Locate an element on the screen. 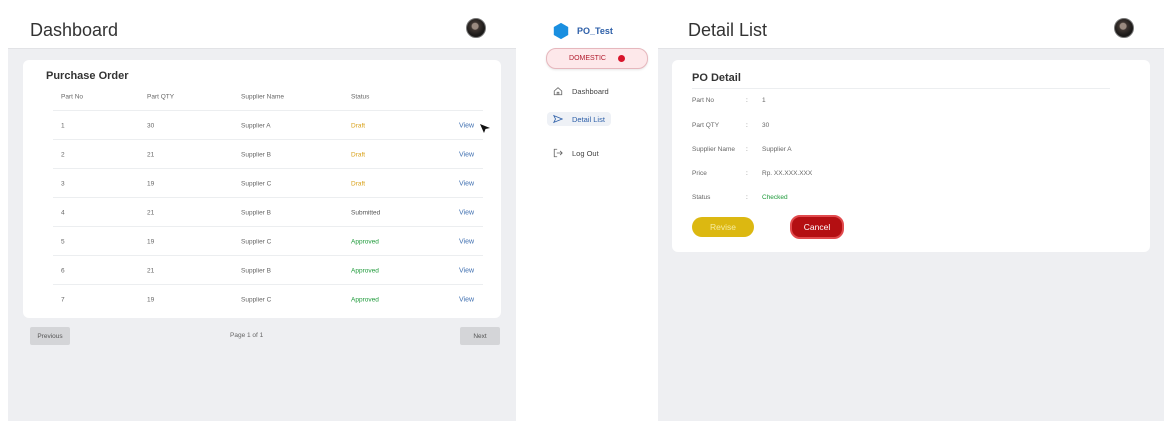 This screenshot has width=1164, height=421. home-icon is located at coordinates (558, 91).